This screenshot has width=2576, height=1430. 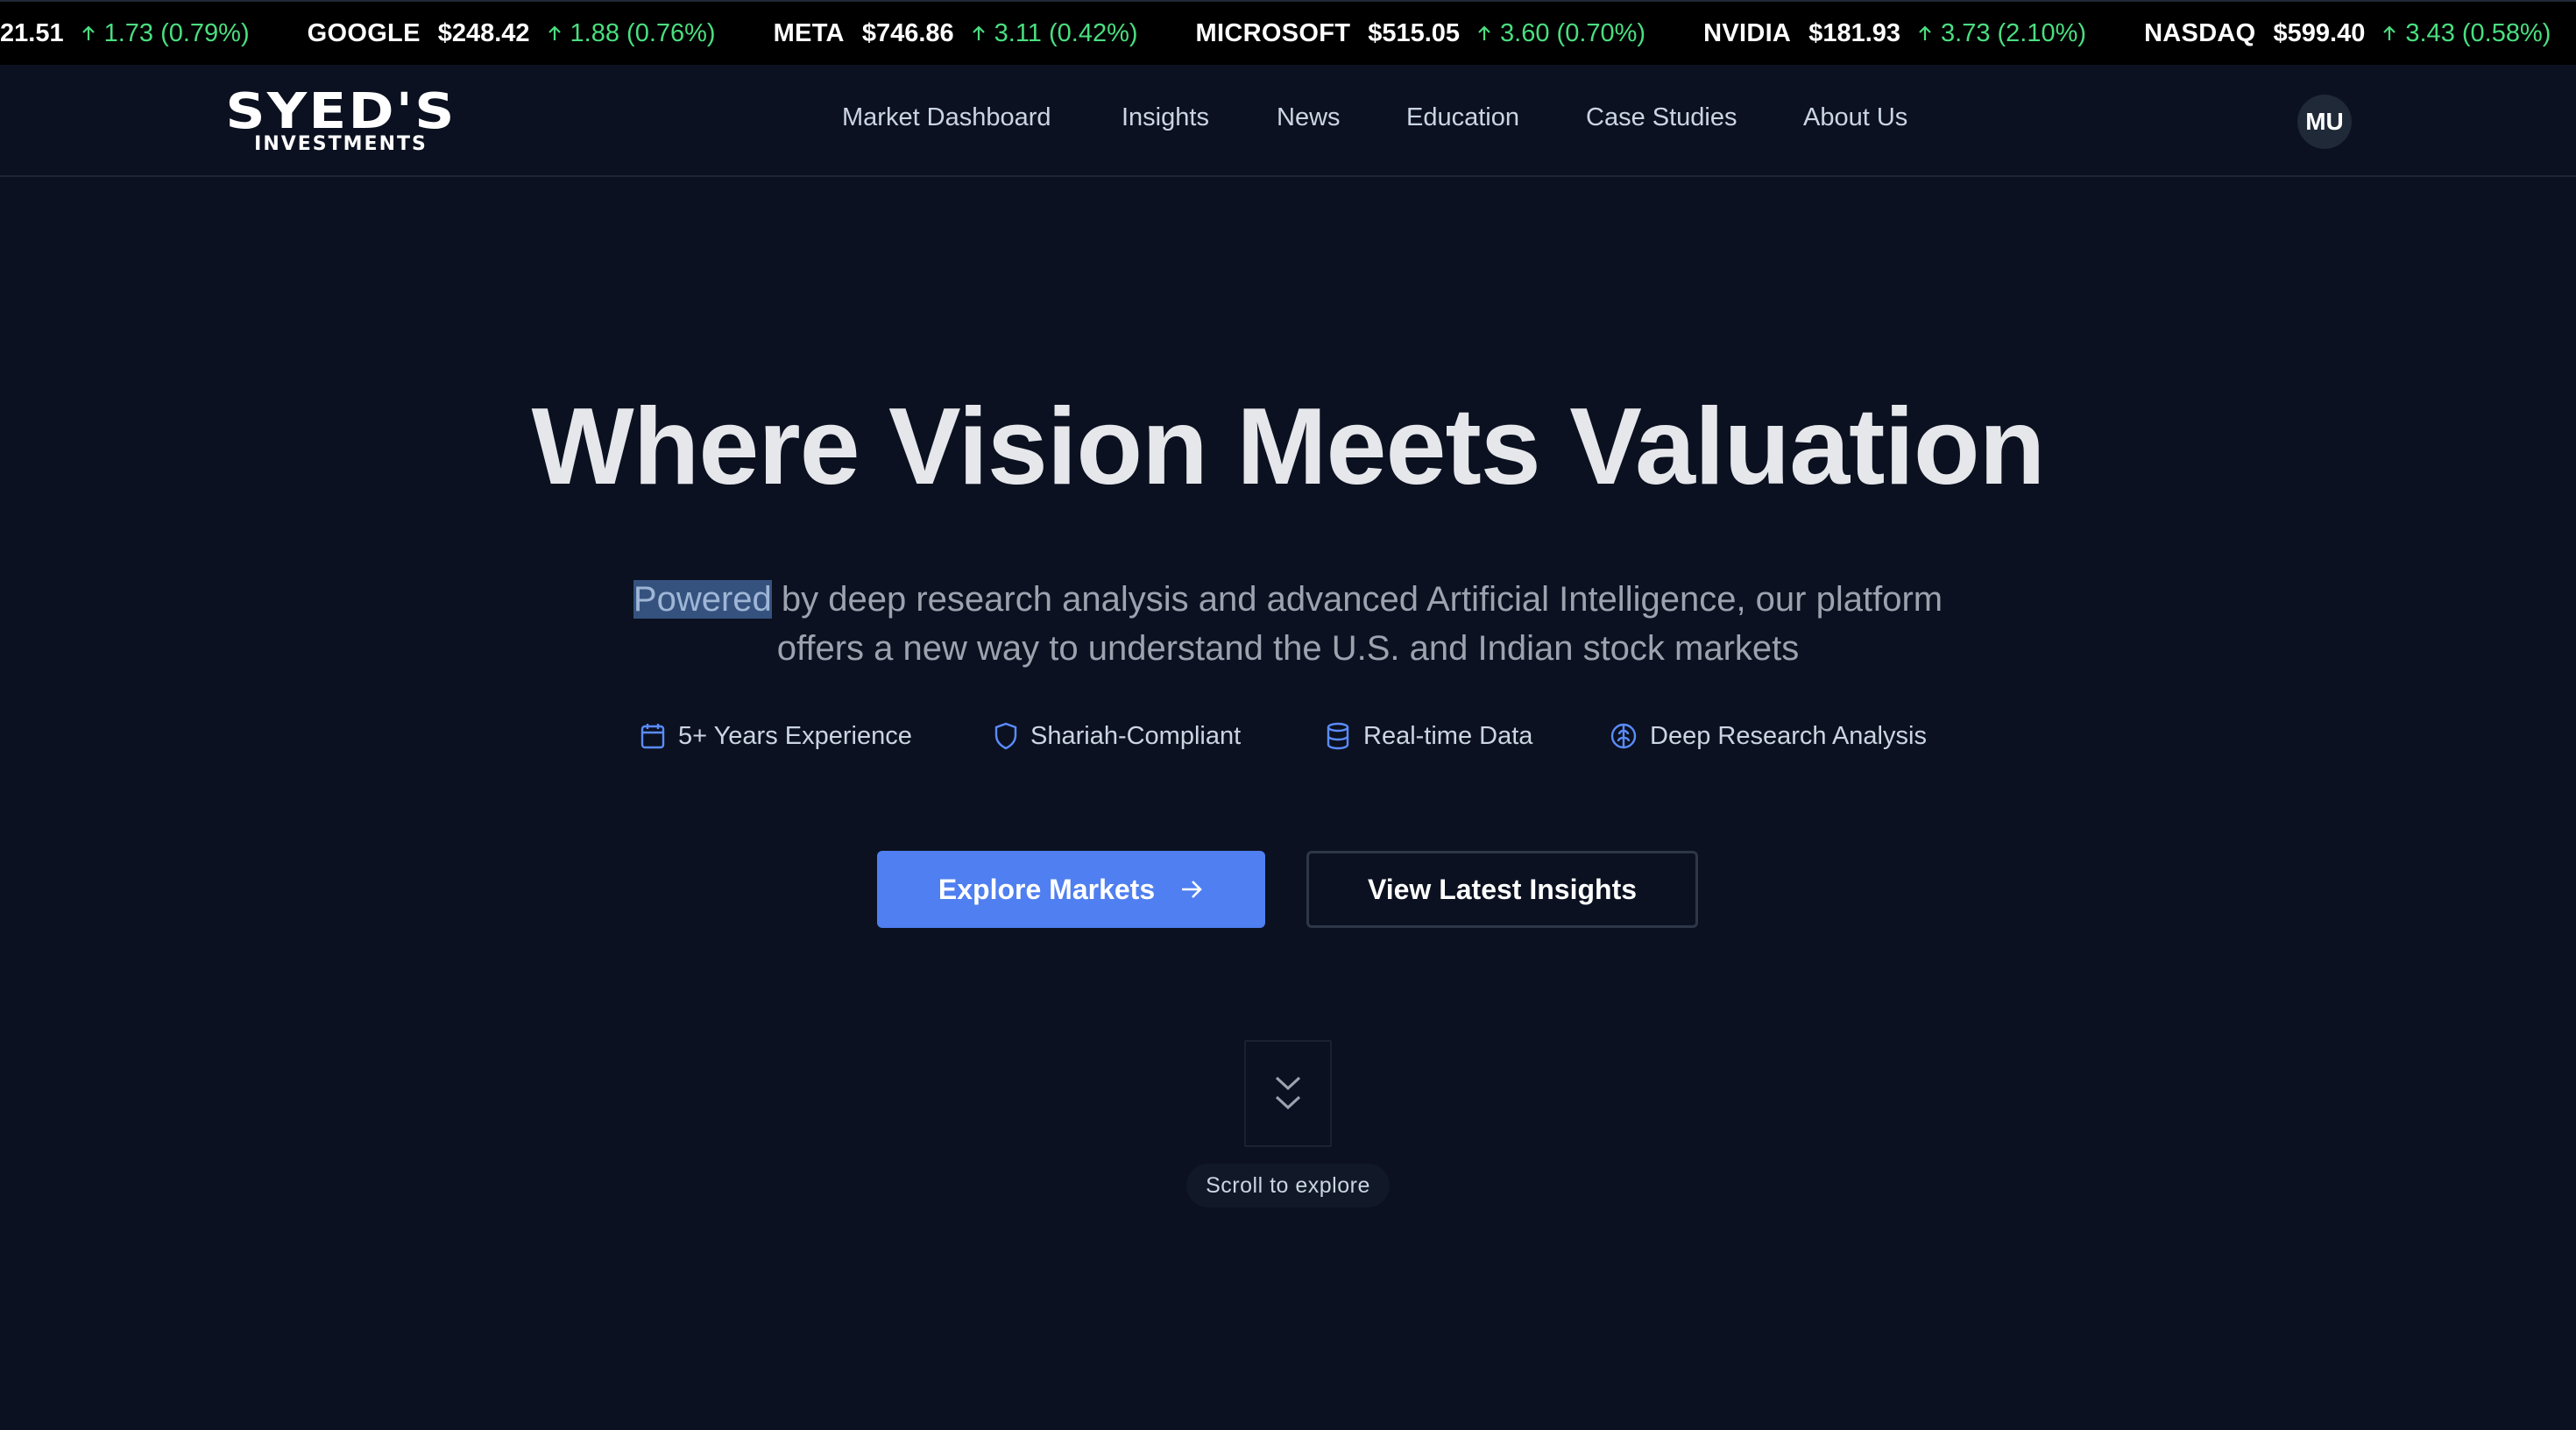 I want to click on scroll-hint-label: Scroll to explore, so click(x=1288, y=1185).